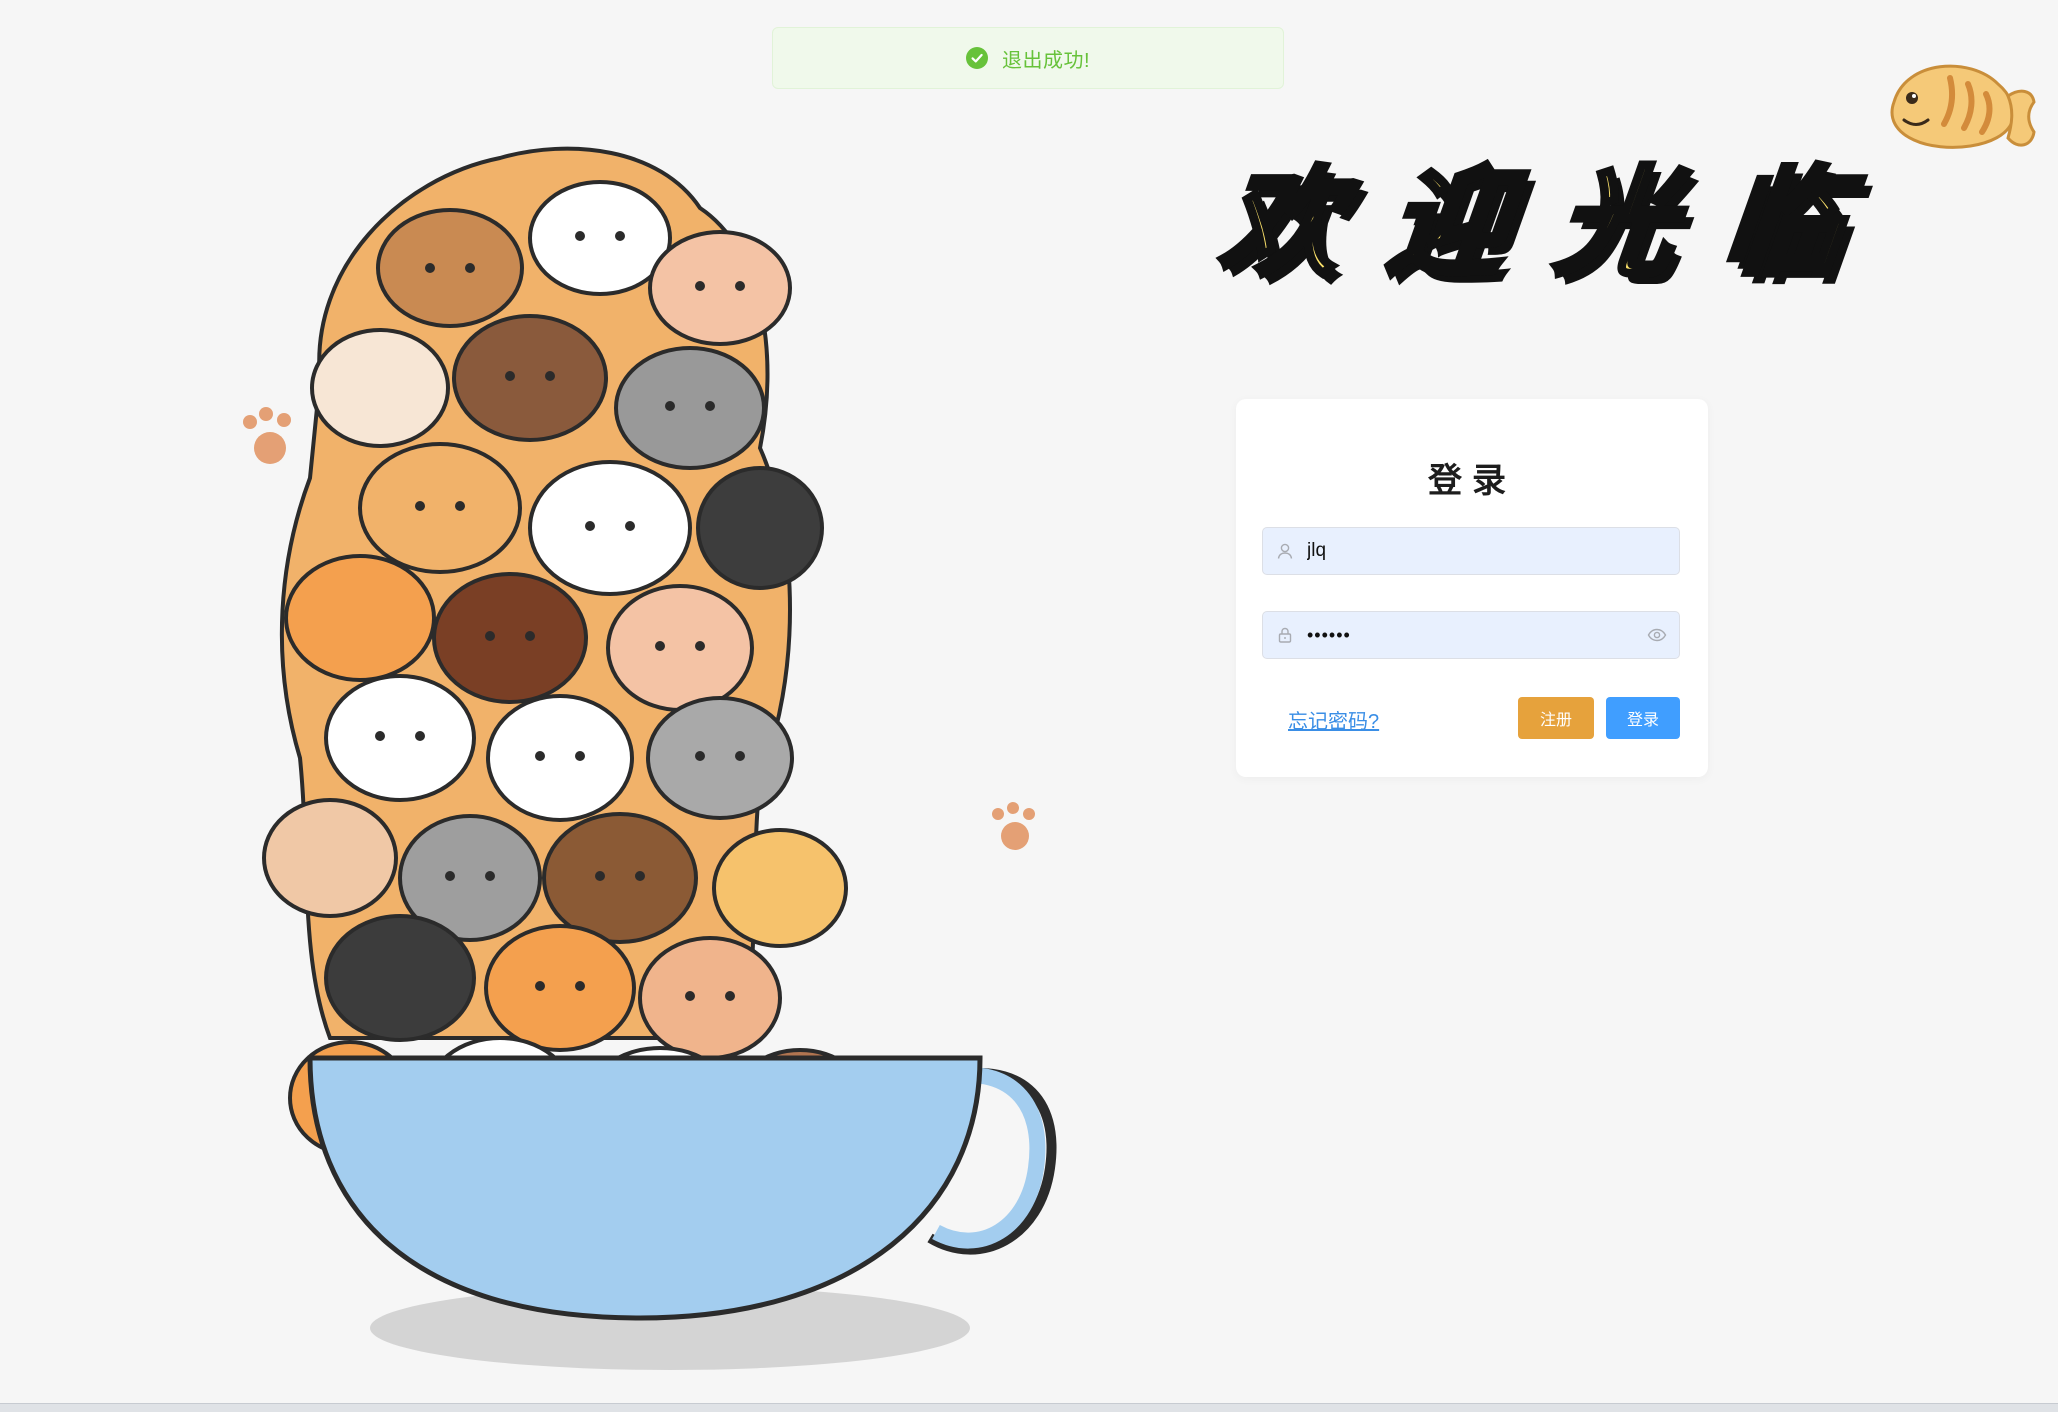  I want to click on eye-icon, so click(1657, 635).